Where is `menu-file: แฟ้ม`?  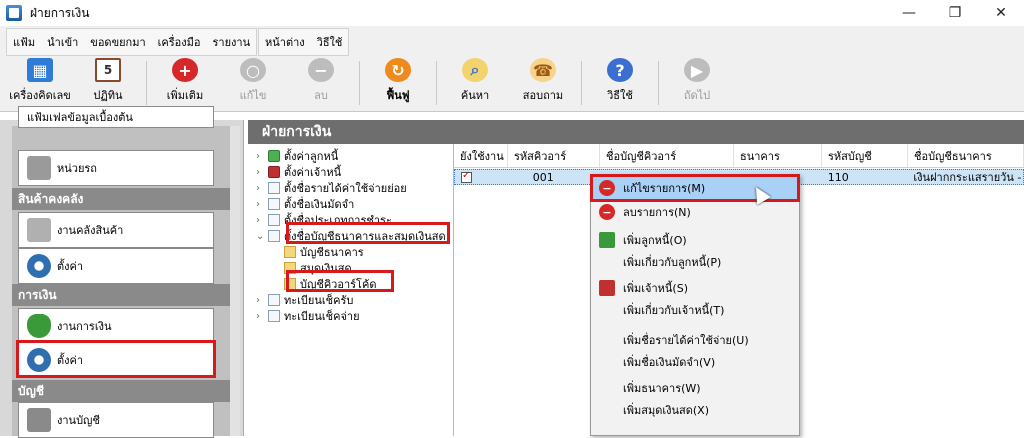 menu-file: แฟ้ม is located at coordinates (24, 42).